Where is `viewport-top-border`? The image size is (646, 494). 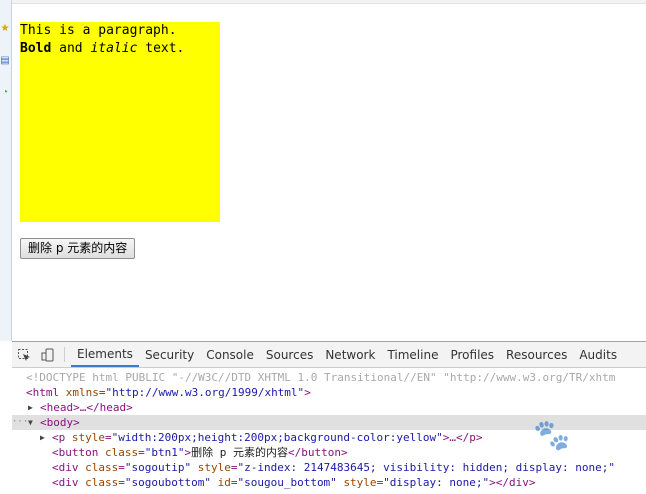 viewport-top-border is located at coordinates (329, 2).